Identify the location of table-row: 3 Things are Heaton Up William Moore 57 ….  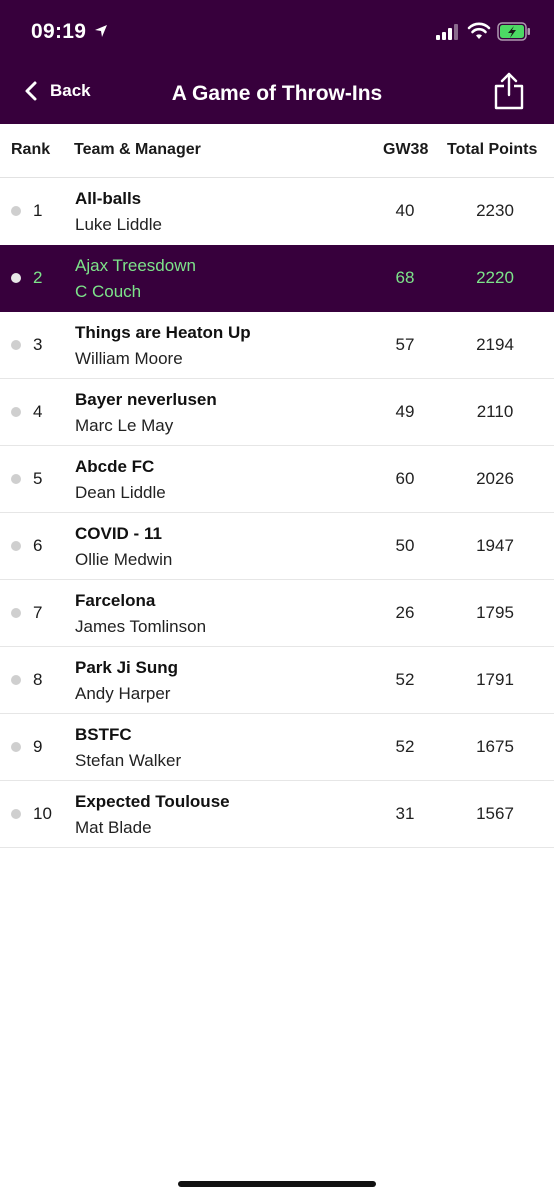
(277, 345).